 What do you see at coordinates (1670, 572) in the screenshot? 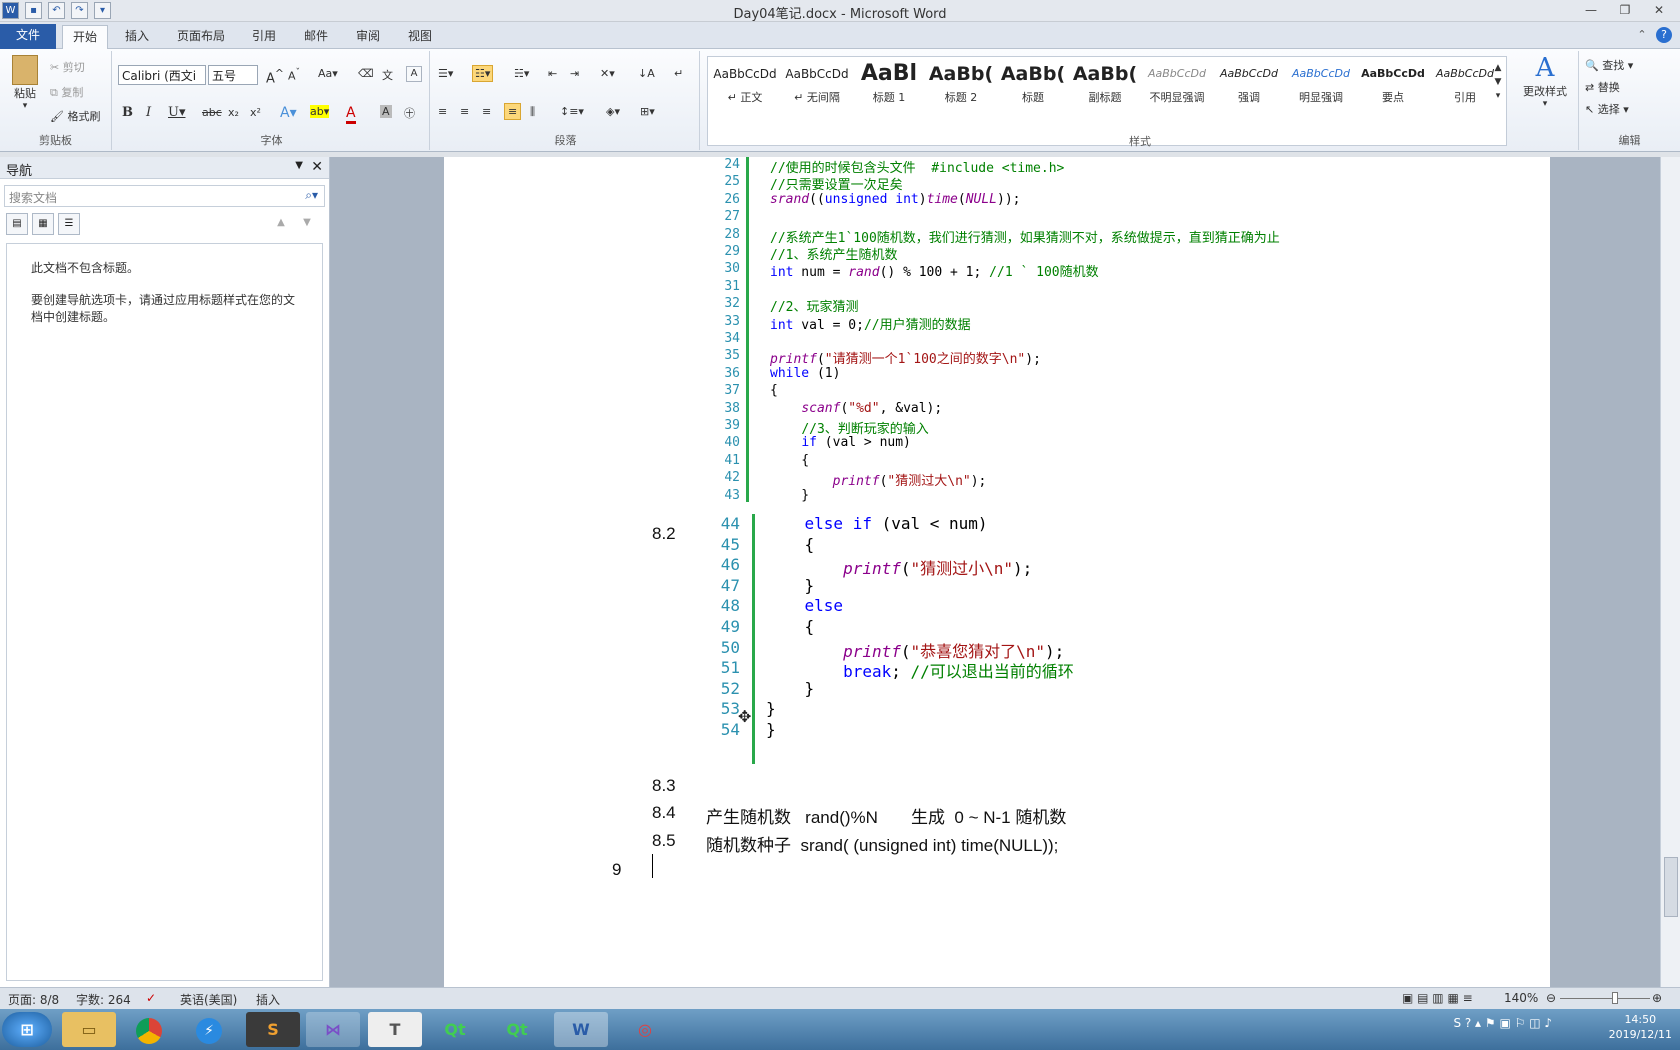
I see `vertical-scrollbar` at bounding box center [1670, 572].